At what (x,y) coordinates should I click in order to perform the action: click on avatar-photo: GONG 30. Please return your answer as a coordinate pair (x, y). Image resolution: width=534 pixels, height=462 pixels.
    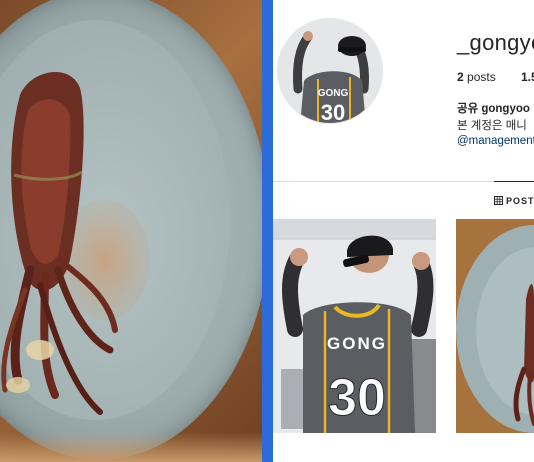
    Looking at the image, I should click on (330, 71).